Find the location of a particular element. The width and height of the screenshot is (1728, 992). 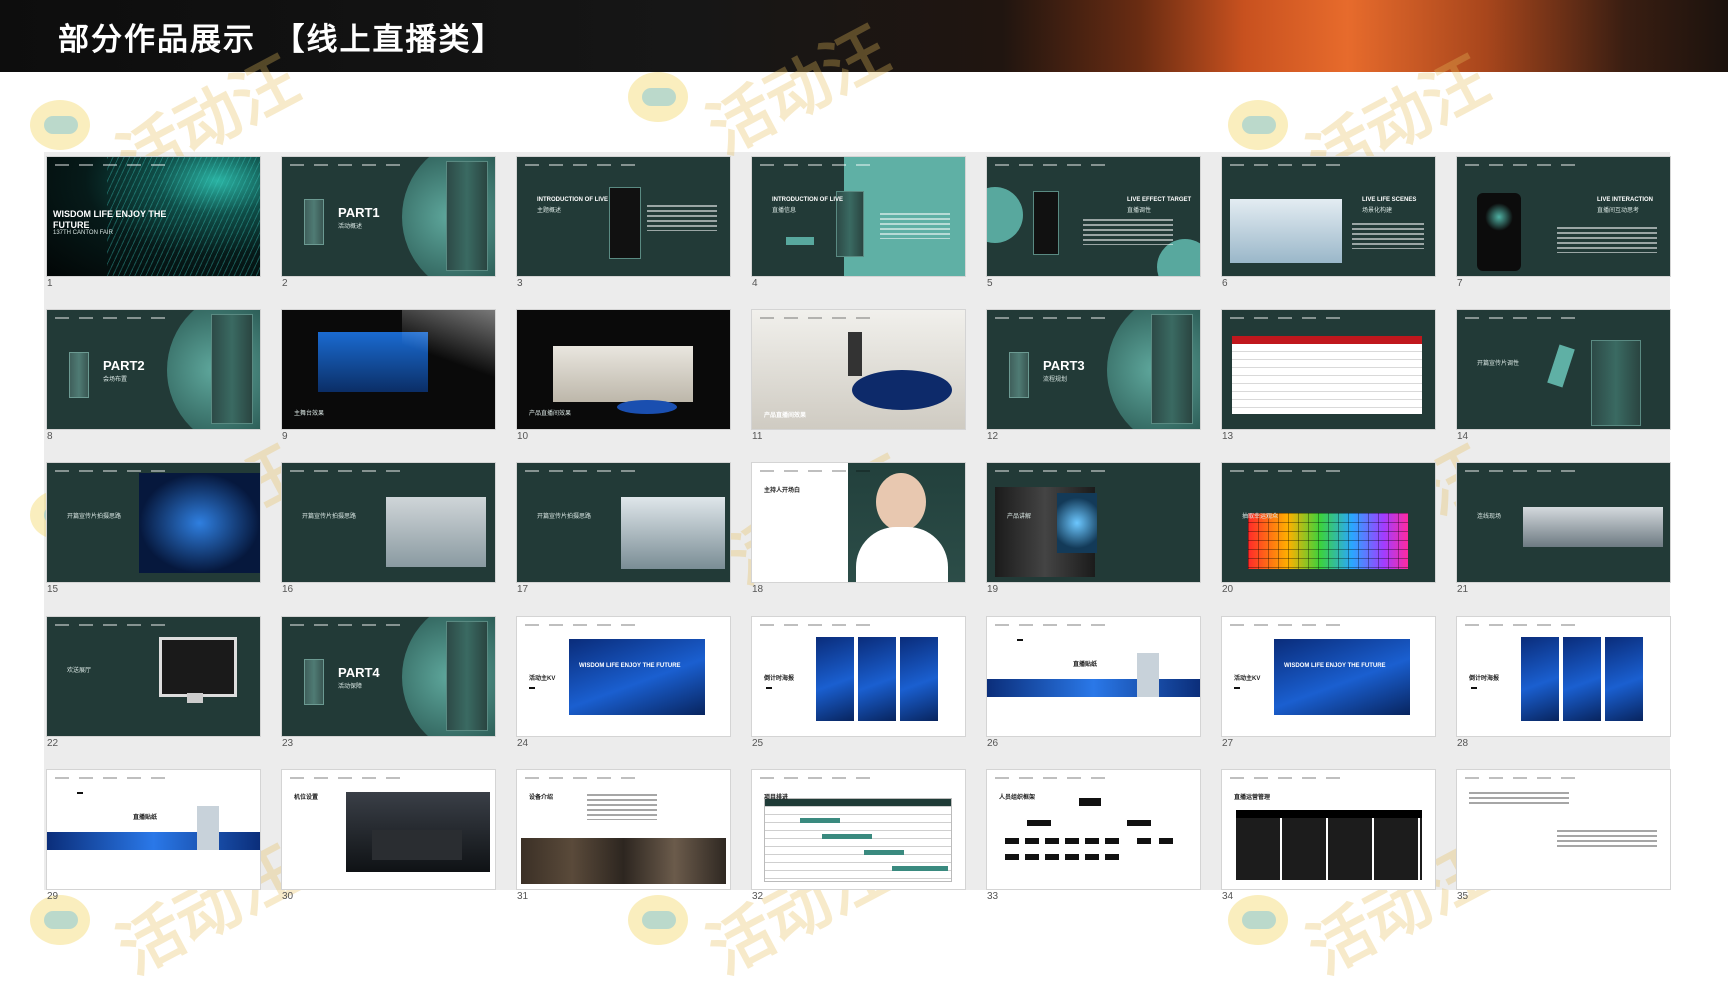

slide-thumbnail: 机位设置 is located at coordinates (388, 829).